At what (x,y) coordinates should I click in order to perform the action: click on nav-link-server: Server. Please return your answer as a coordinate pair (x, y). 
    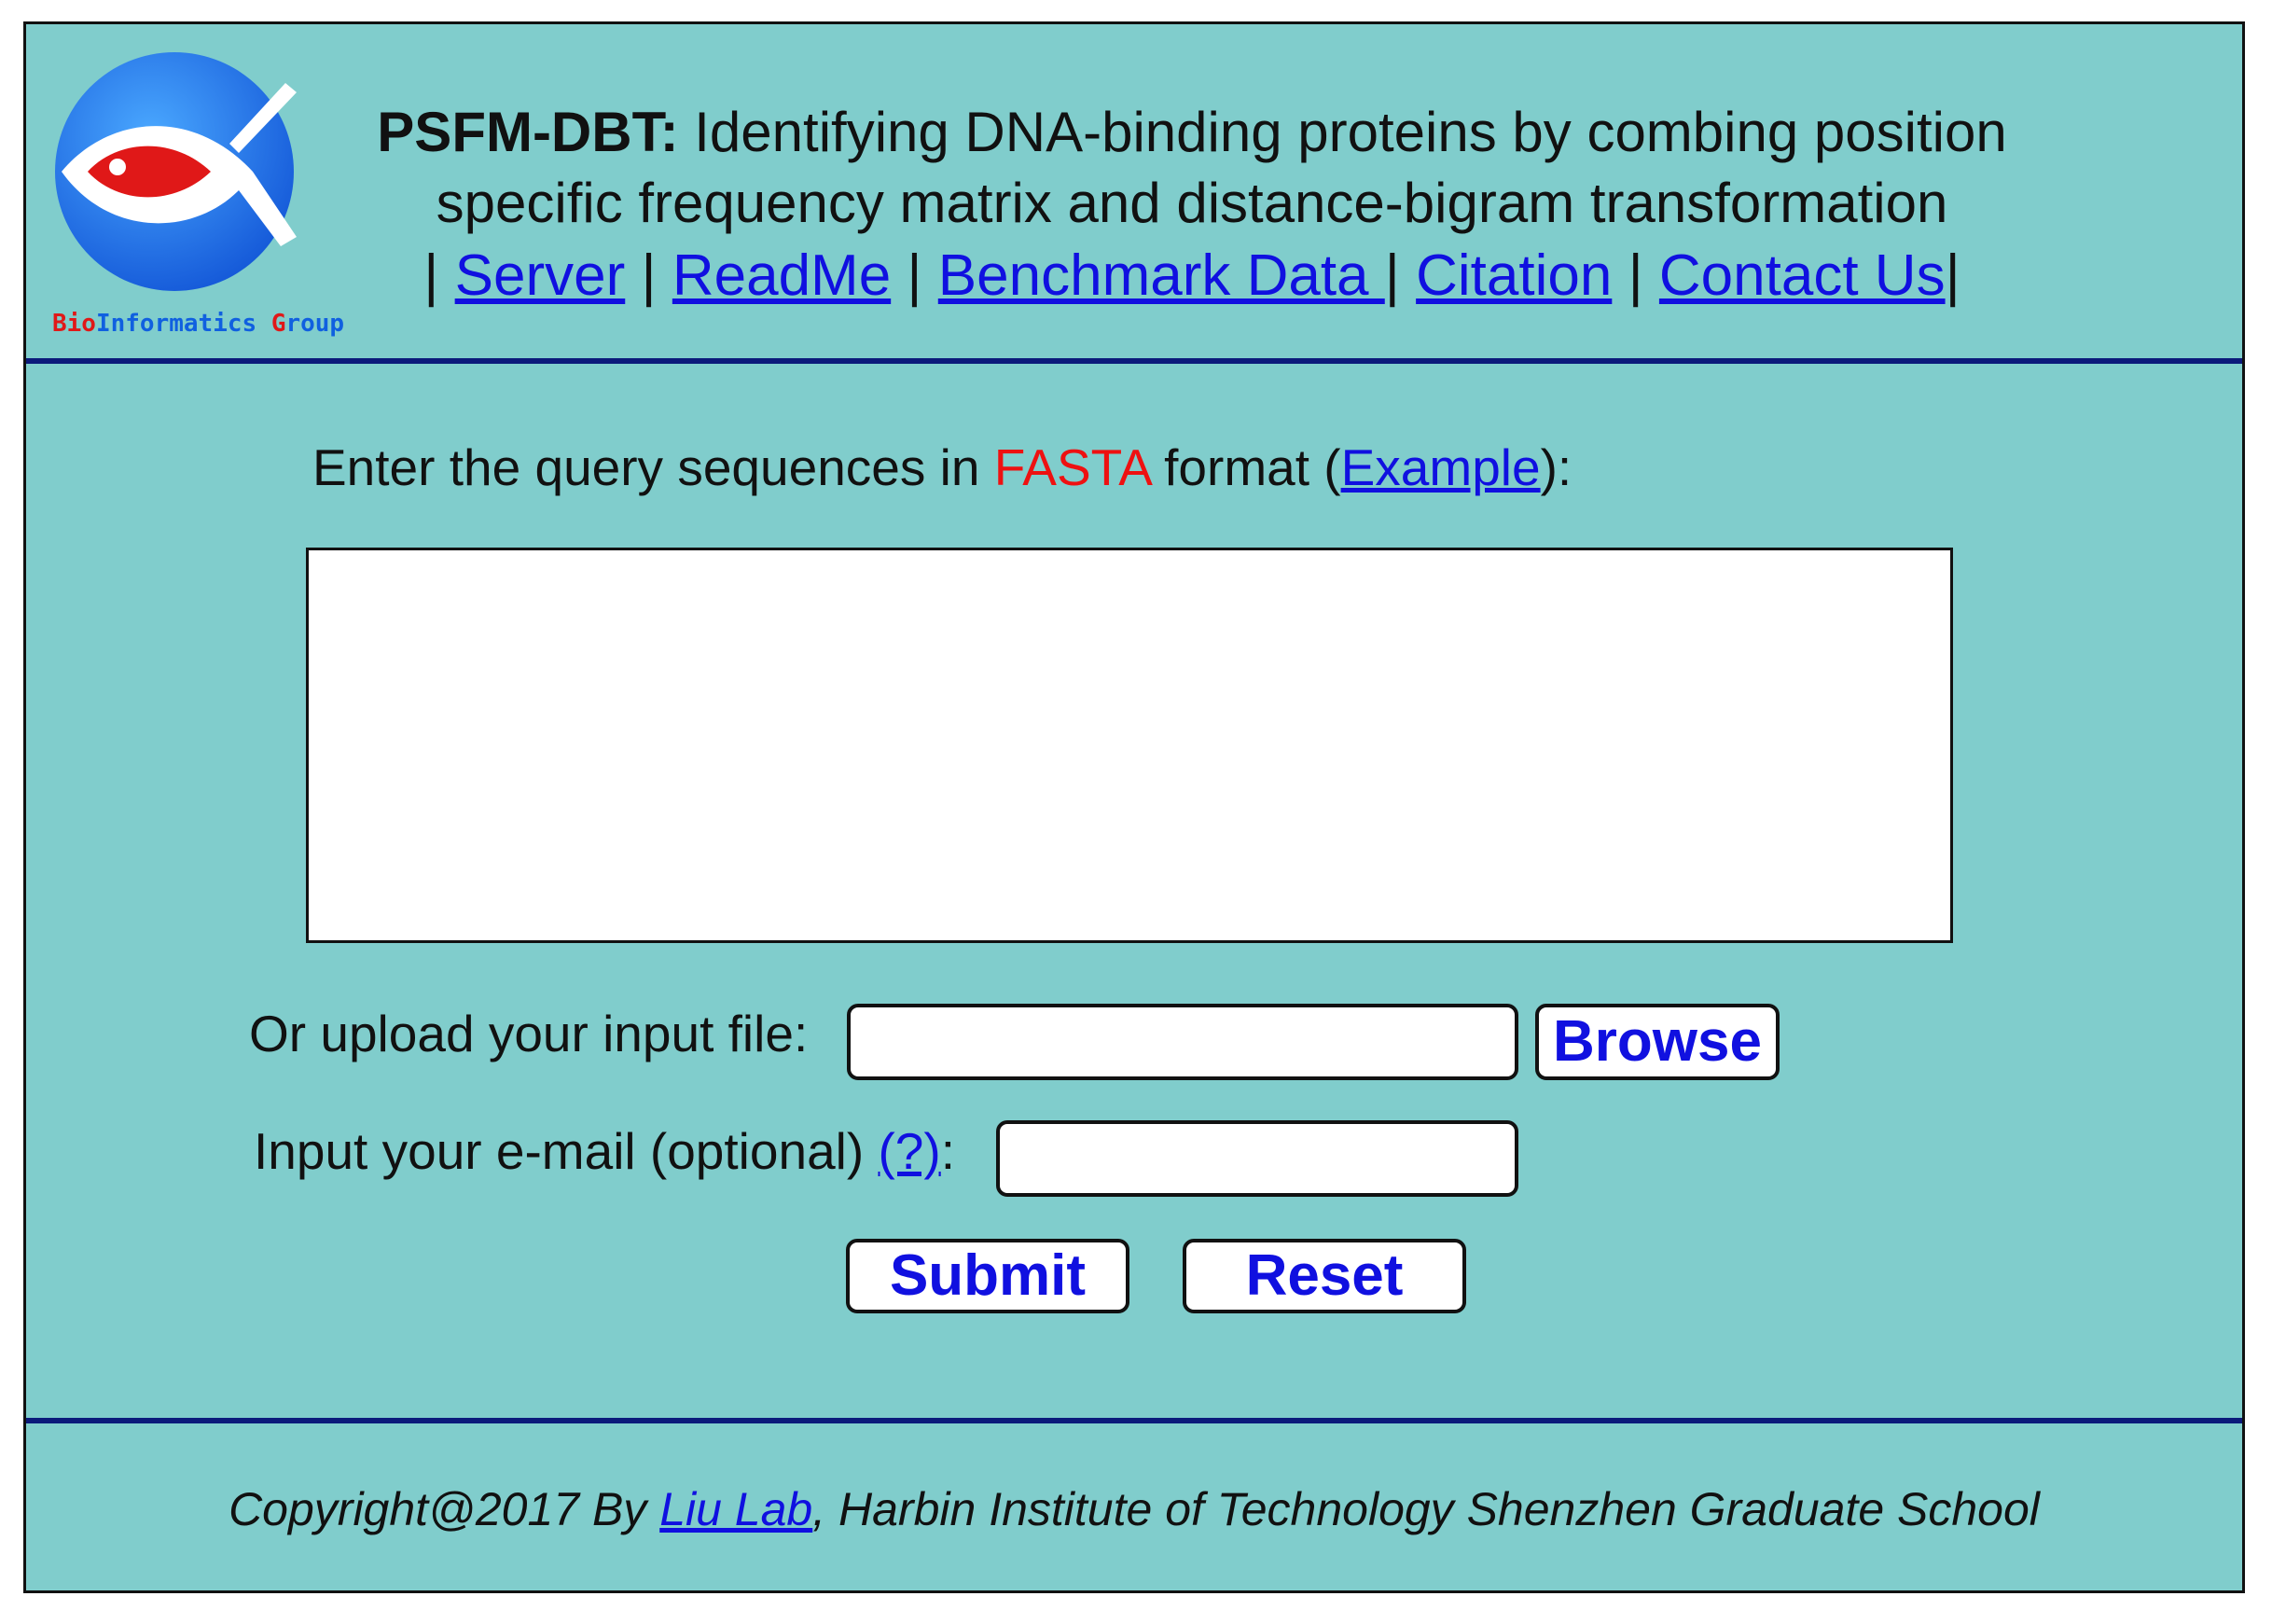
    Looking at the image, I should click on (540, 275).